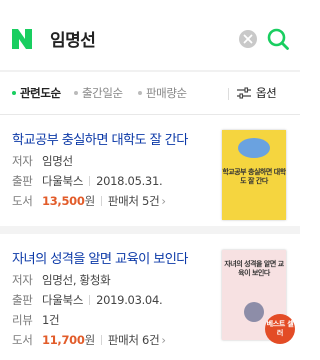 This screenshot has height=360, width=320. I want to click on review-row: 리뷰 1건, so click(36, 320).